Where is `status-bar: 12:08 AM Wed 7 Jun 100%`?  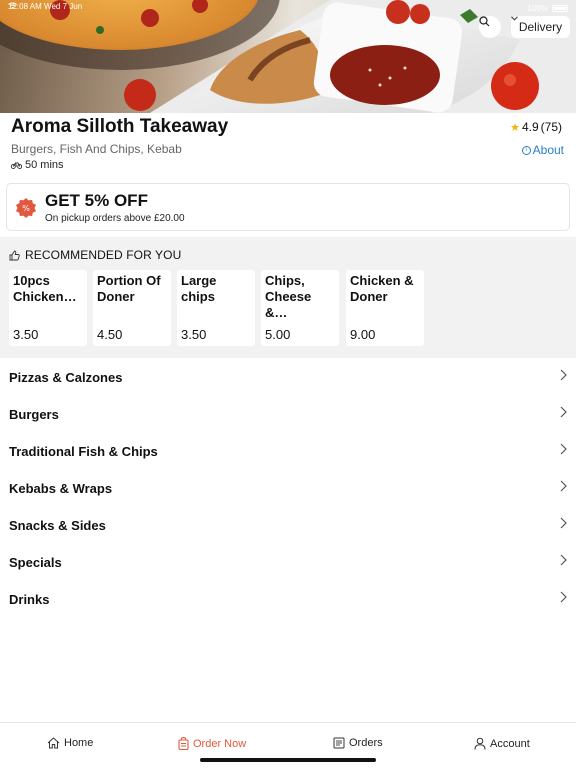 status-bar: 12:08 AM Wed 7 Jun 100% is located at coordinates (288, 8).